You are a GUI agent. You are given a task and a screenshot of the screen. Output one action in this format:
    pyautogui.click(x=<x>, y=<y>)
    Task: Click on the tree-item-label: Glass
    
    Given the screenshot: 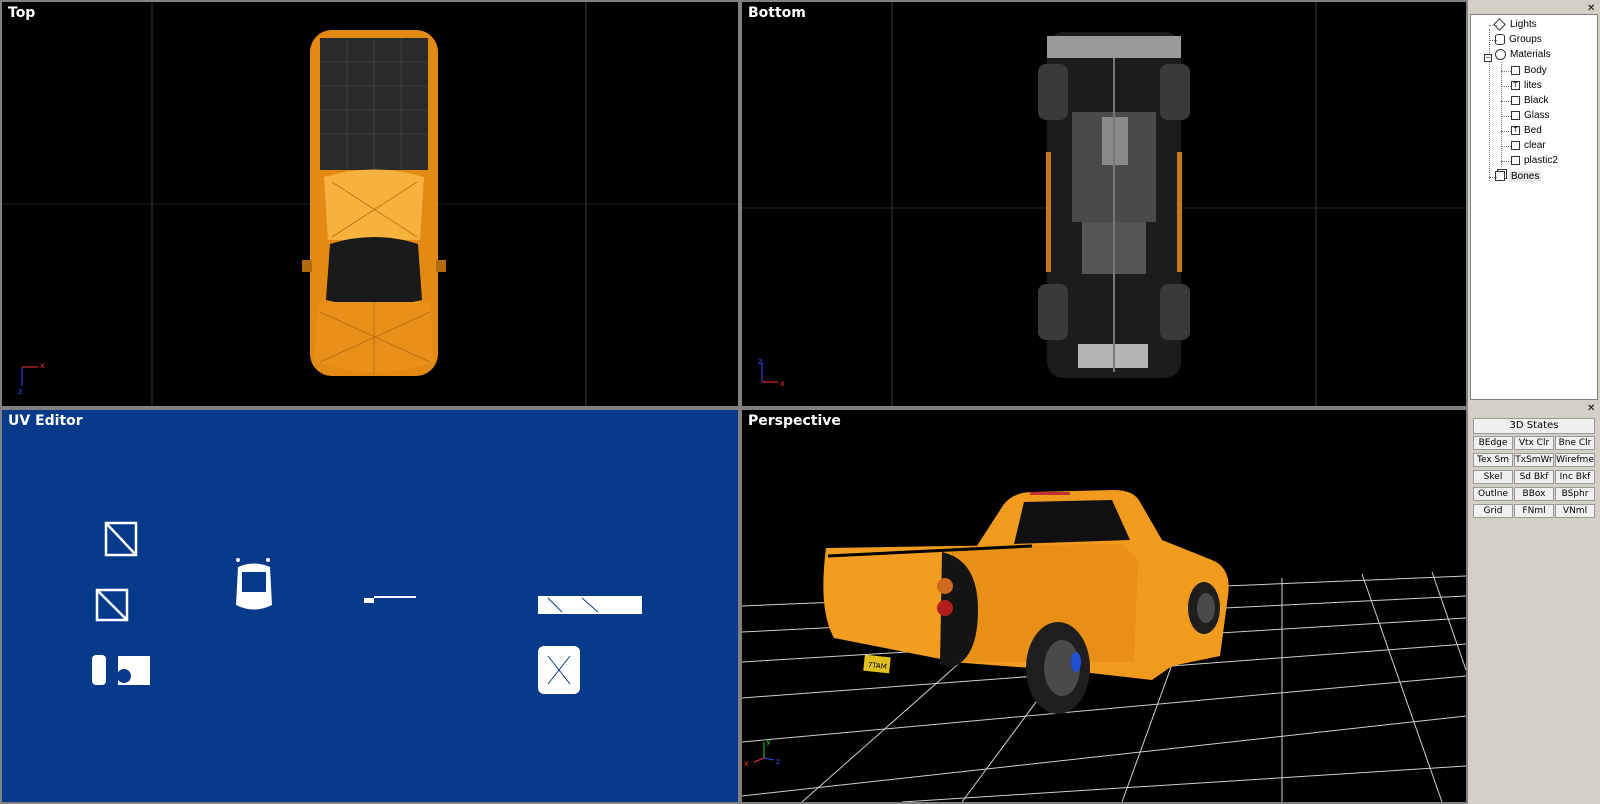 What is the action you would take?
    pyautogui.click(x=1537, y=115)
    